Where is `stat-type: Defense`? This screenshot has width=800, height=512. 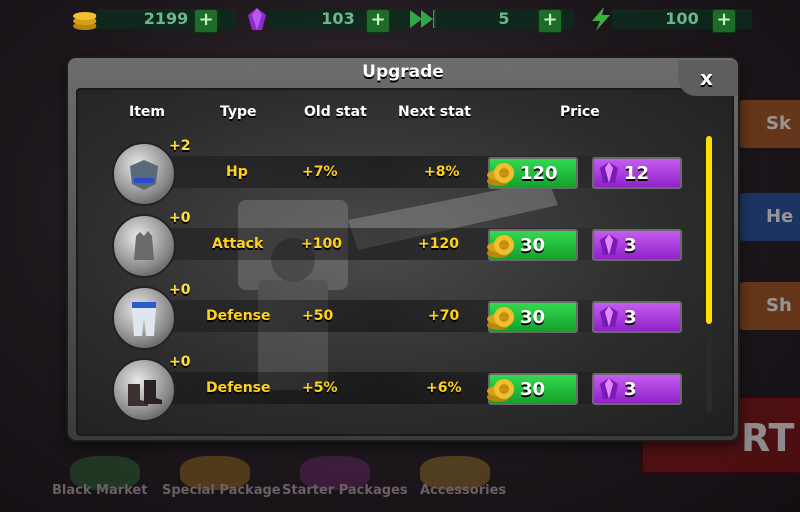
stat-type: Defense is located at coordinates (238, 388).